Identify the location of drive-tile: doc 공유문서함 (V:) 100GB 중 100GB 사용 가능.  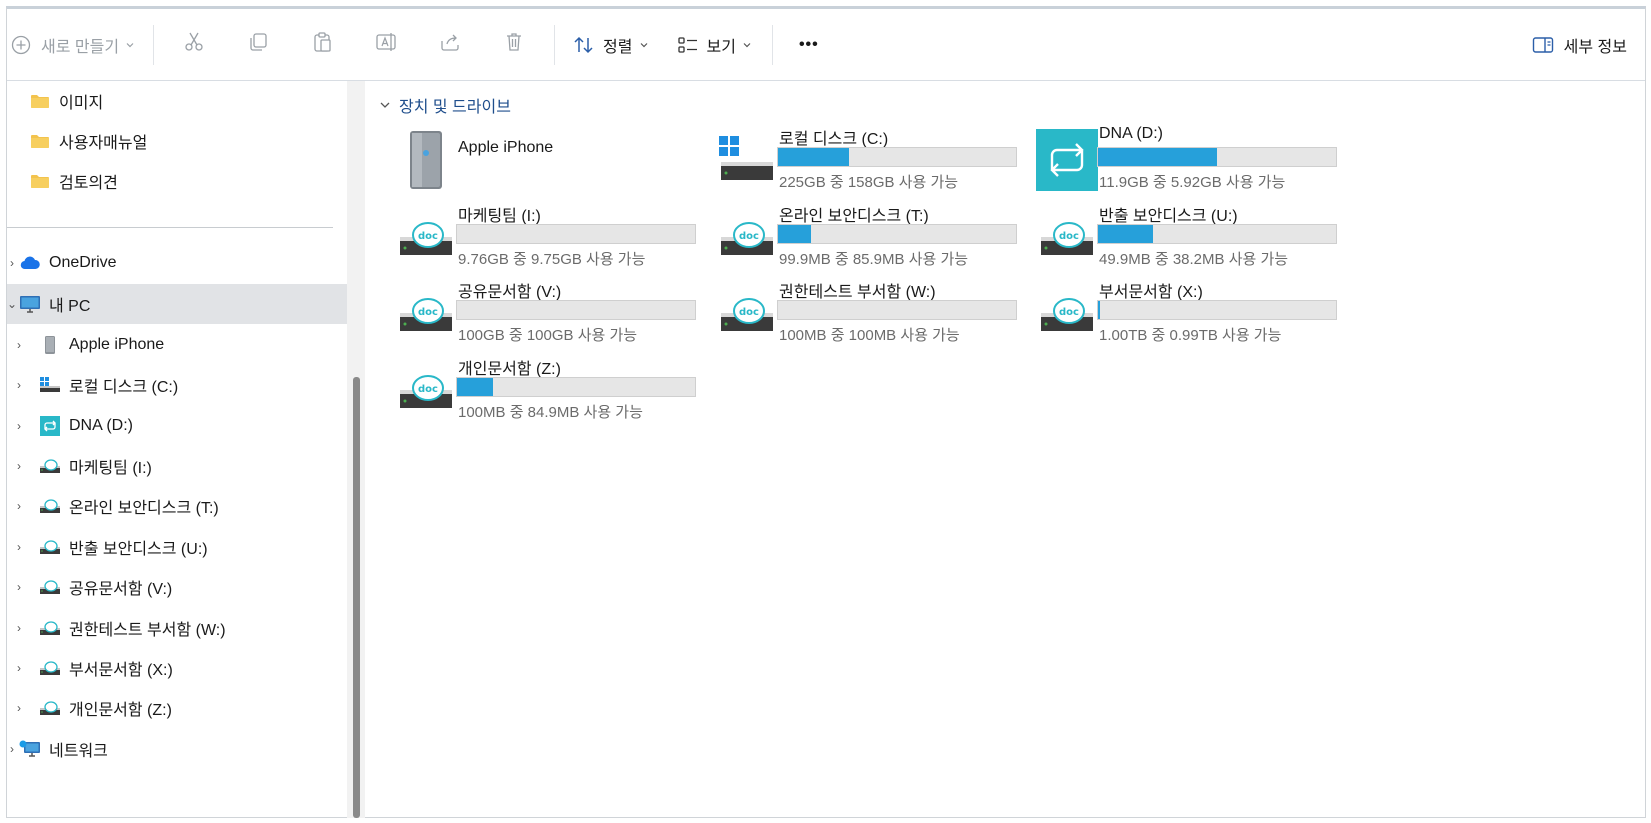
(545, 312).